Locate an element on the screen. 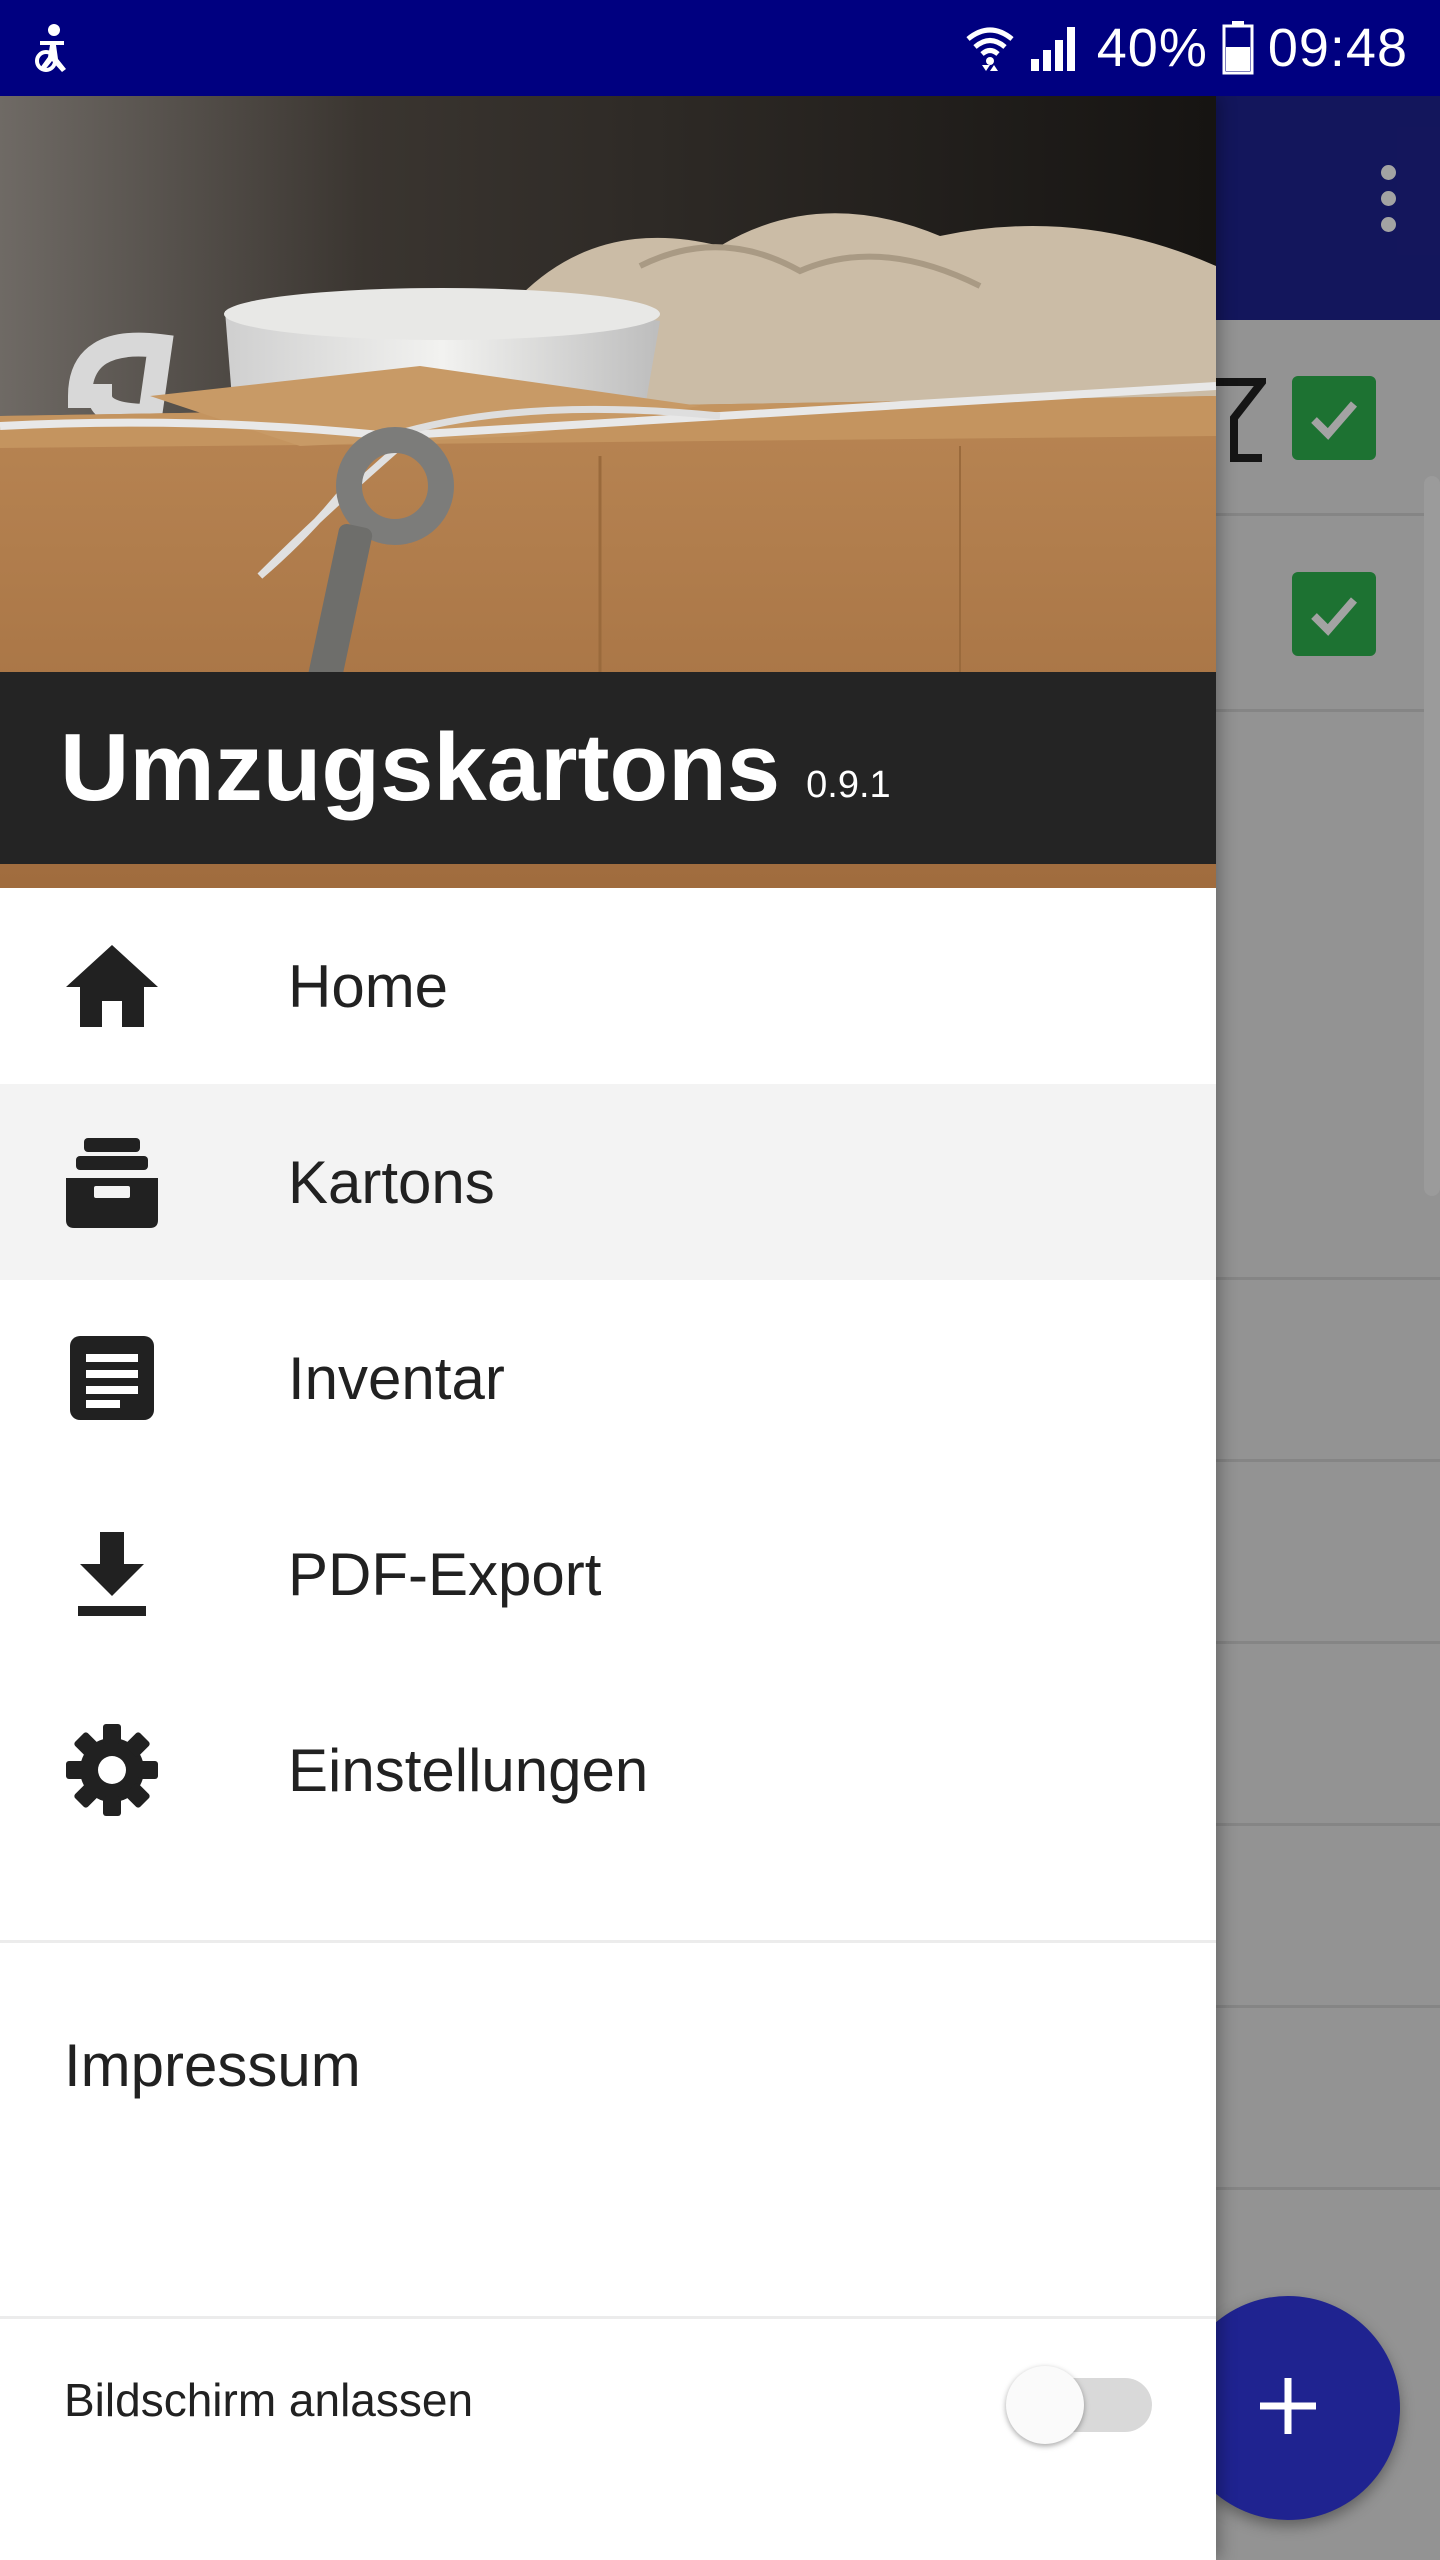  gear-icon is located at coordinates (112, 1770).